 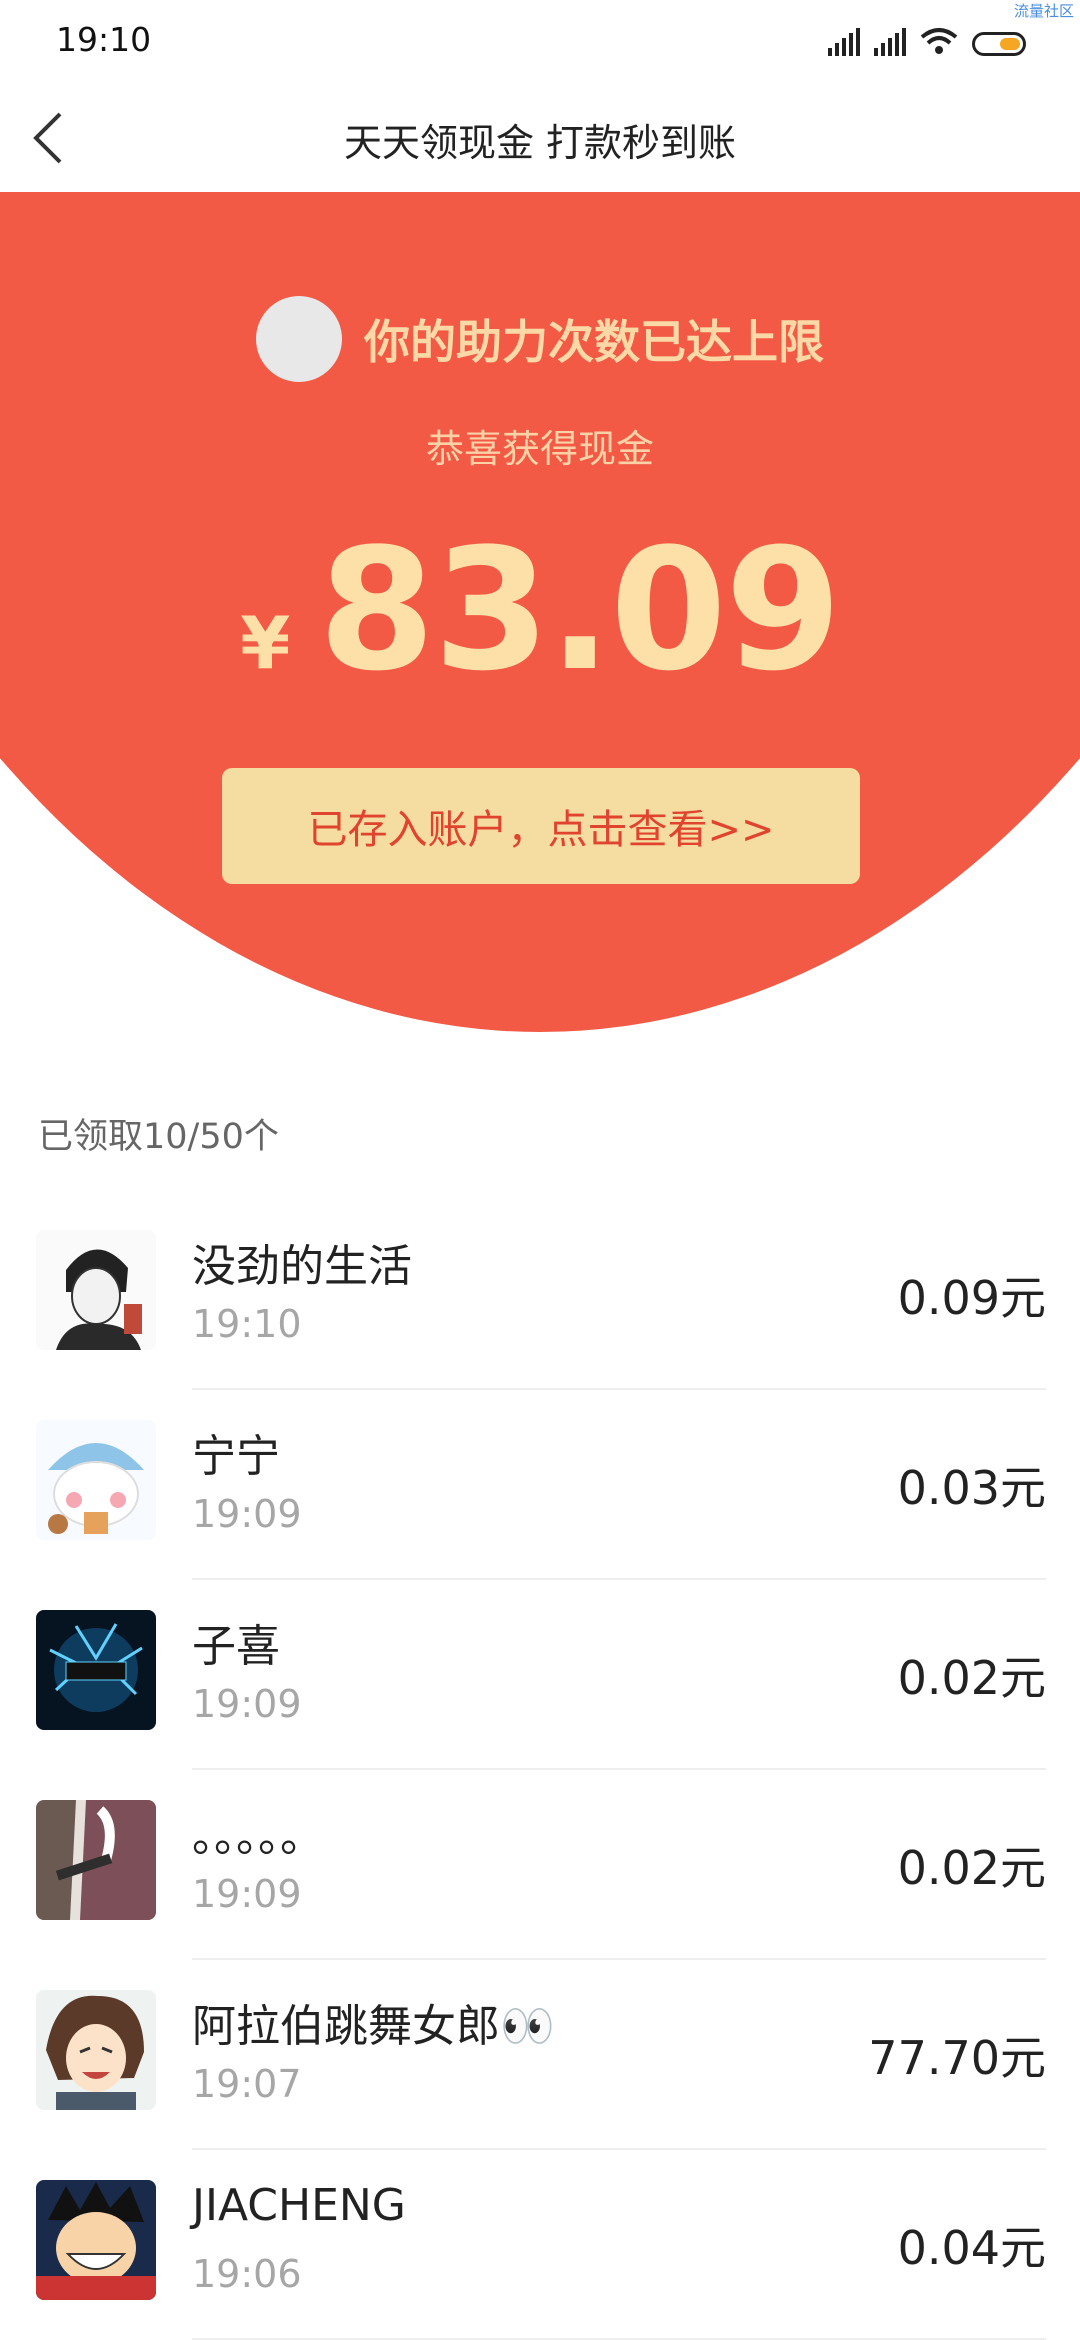 What do you see at coordinates (247, 1324) in the screenshot?
I see `claim-time: 19:10` at bounding box center [247, 1324].